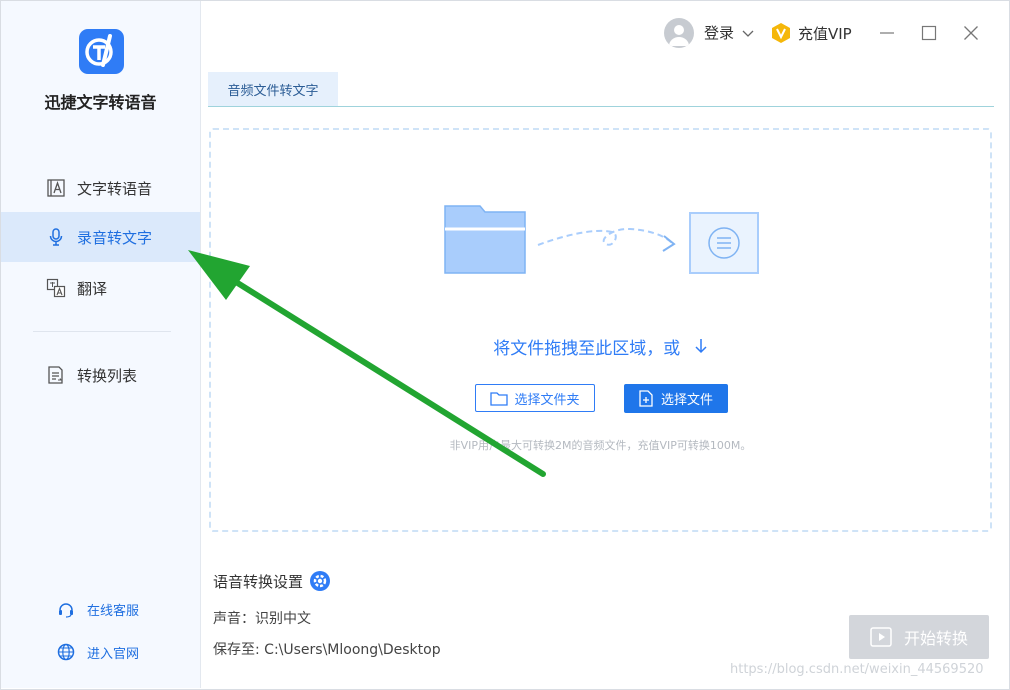  Describe the element at coordinates (66, 609) in the screenshot. I see `headset-icon` at that location.